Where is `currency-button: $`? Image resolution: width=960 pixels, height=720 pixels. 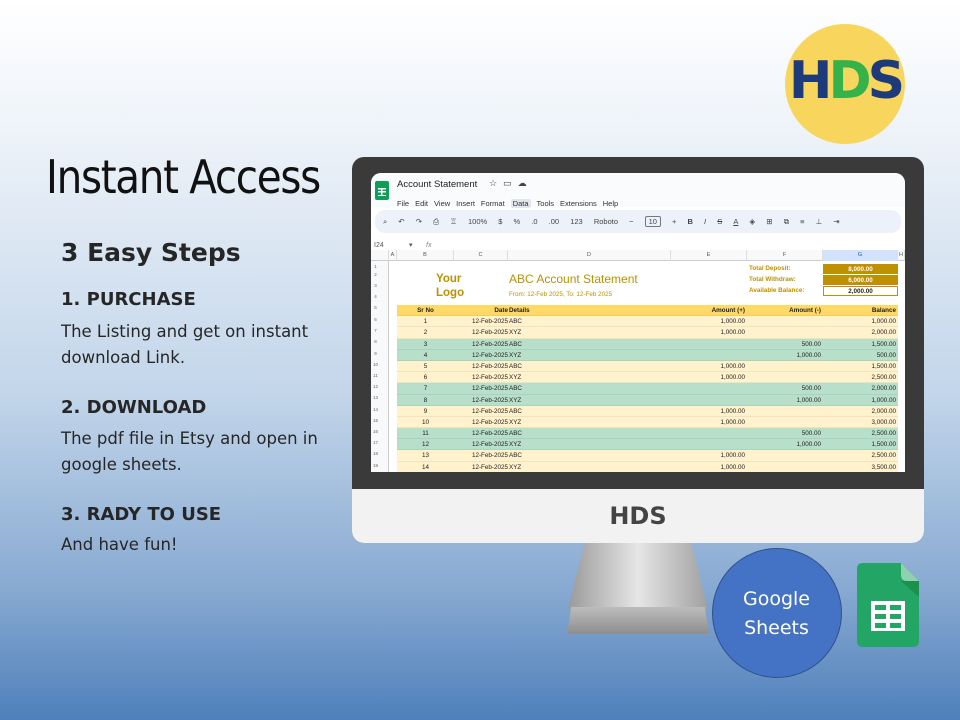
currency-button: $ is located at coordinates (500, 221).